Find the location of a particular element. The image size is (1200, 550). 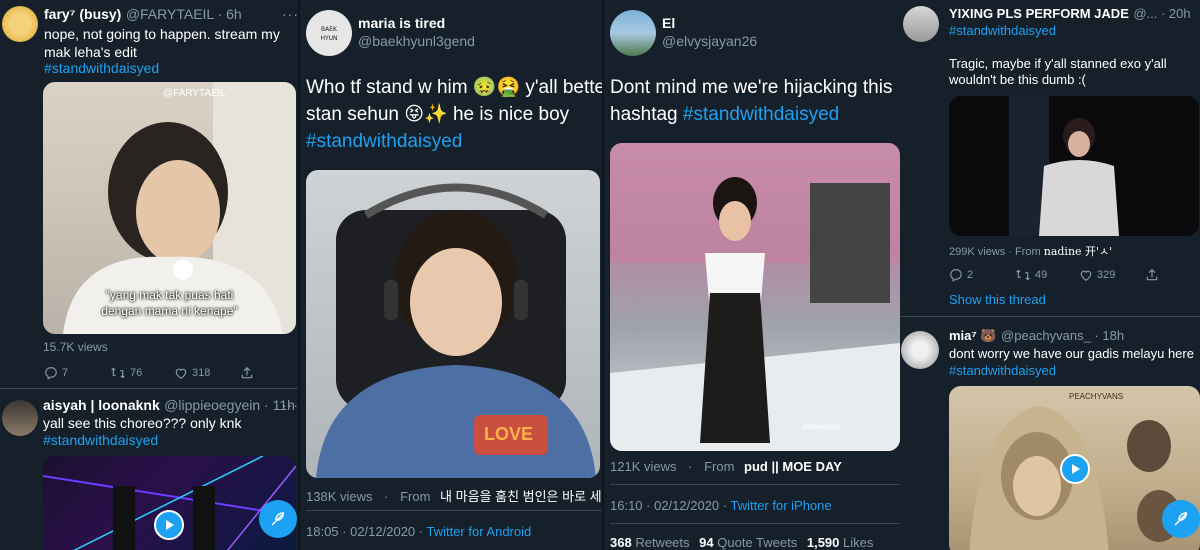

author-handle: @lippieoegyein · 11h is located at coordinates (229, 405).